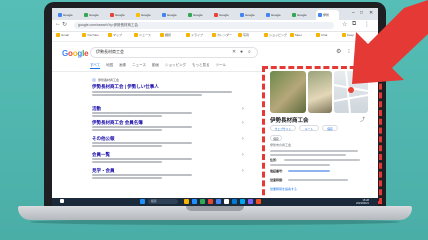 The image size is (428, 240). Describe the element at coordinates (220, 66) in the screenshot. I see `filter-tab: ツール` at that location.